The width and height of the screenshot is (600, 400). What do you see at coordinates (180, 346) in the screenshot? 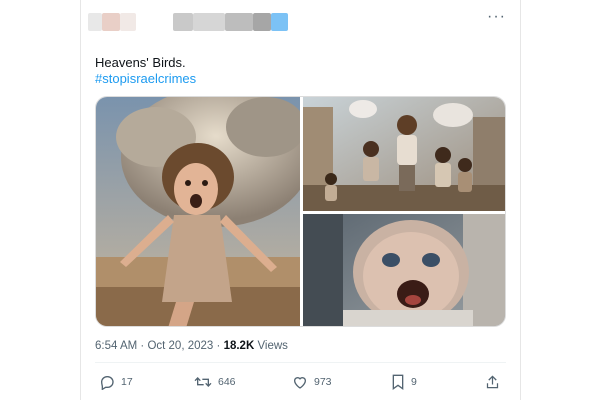
I see `tweet-date: Oct 20, 2023` at bounding box center [180, 346].